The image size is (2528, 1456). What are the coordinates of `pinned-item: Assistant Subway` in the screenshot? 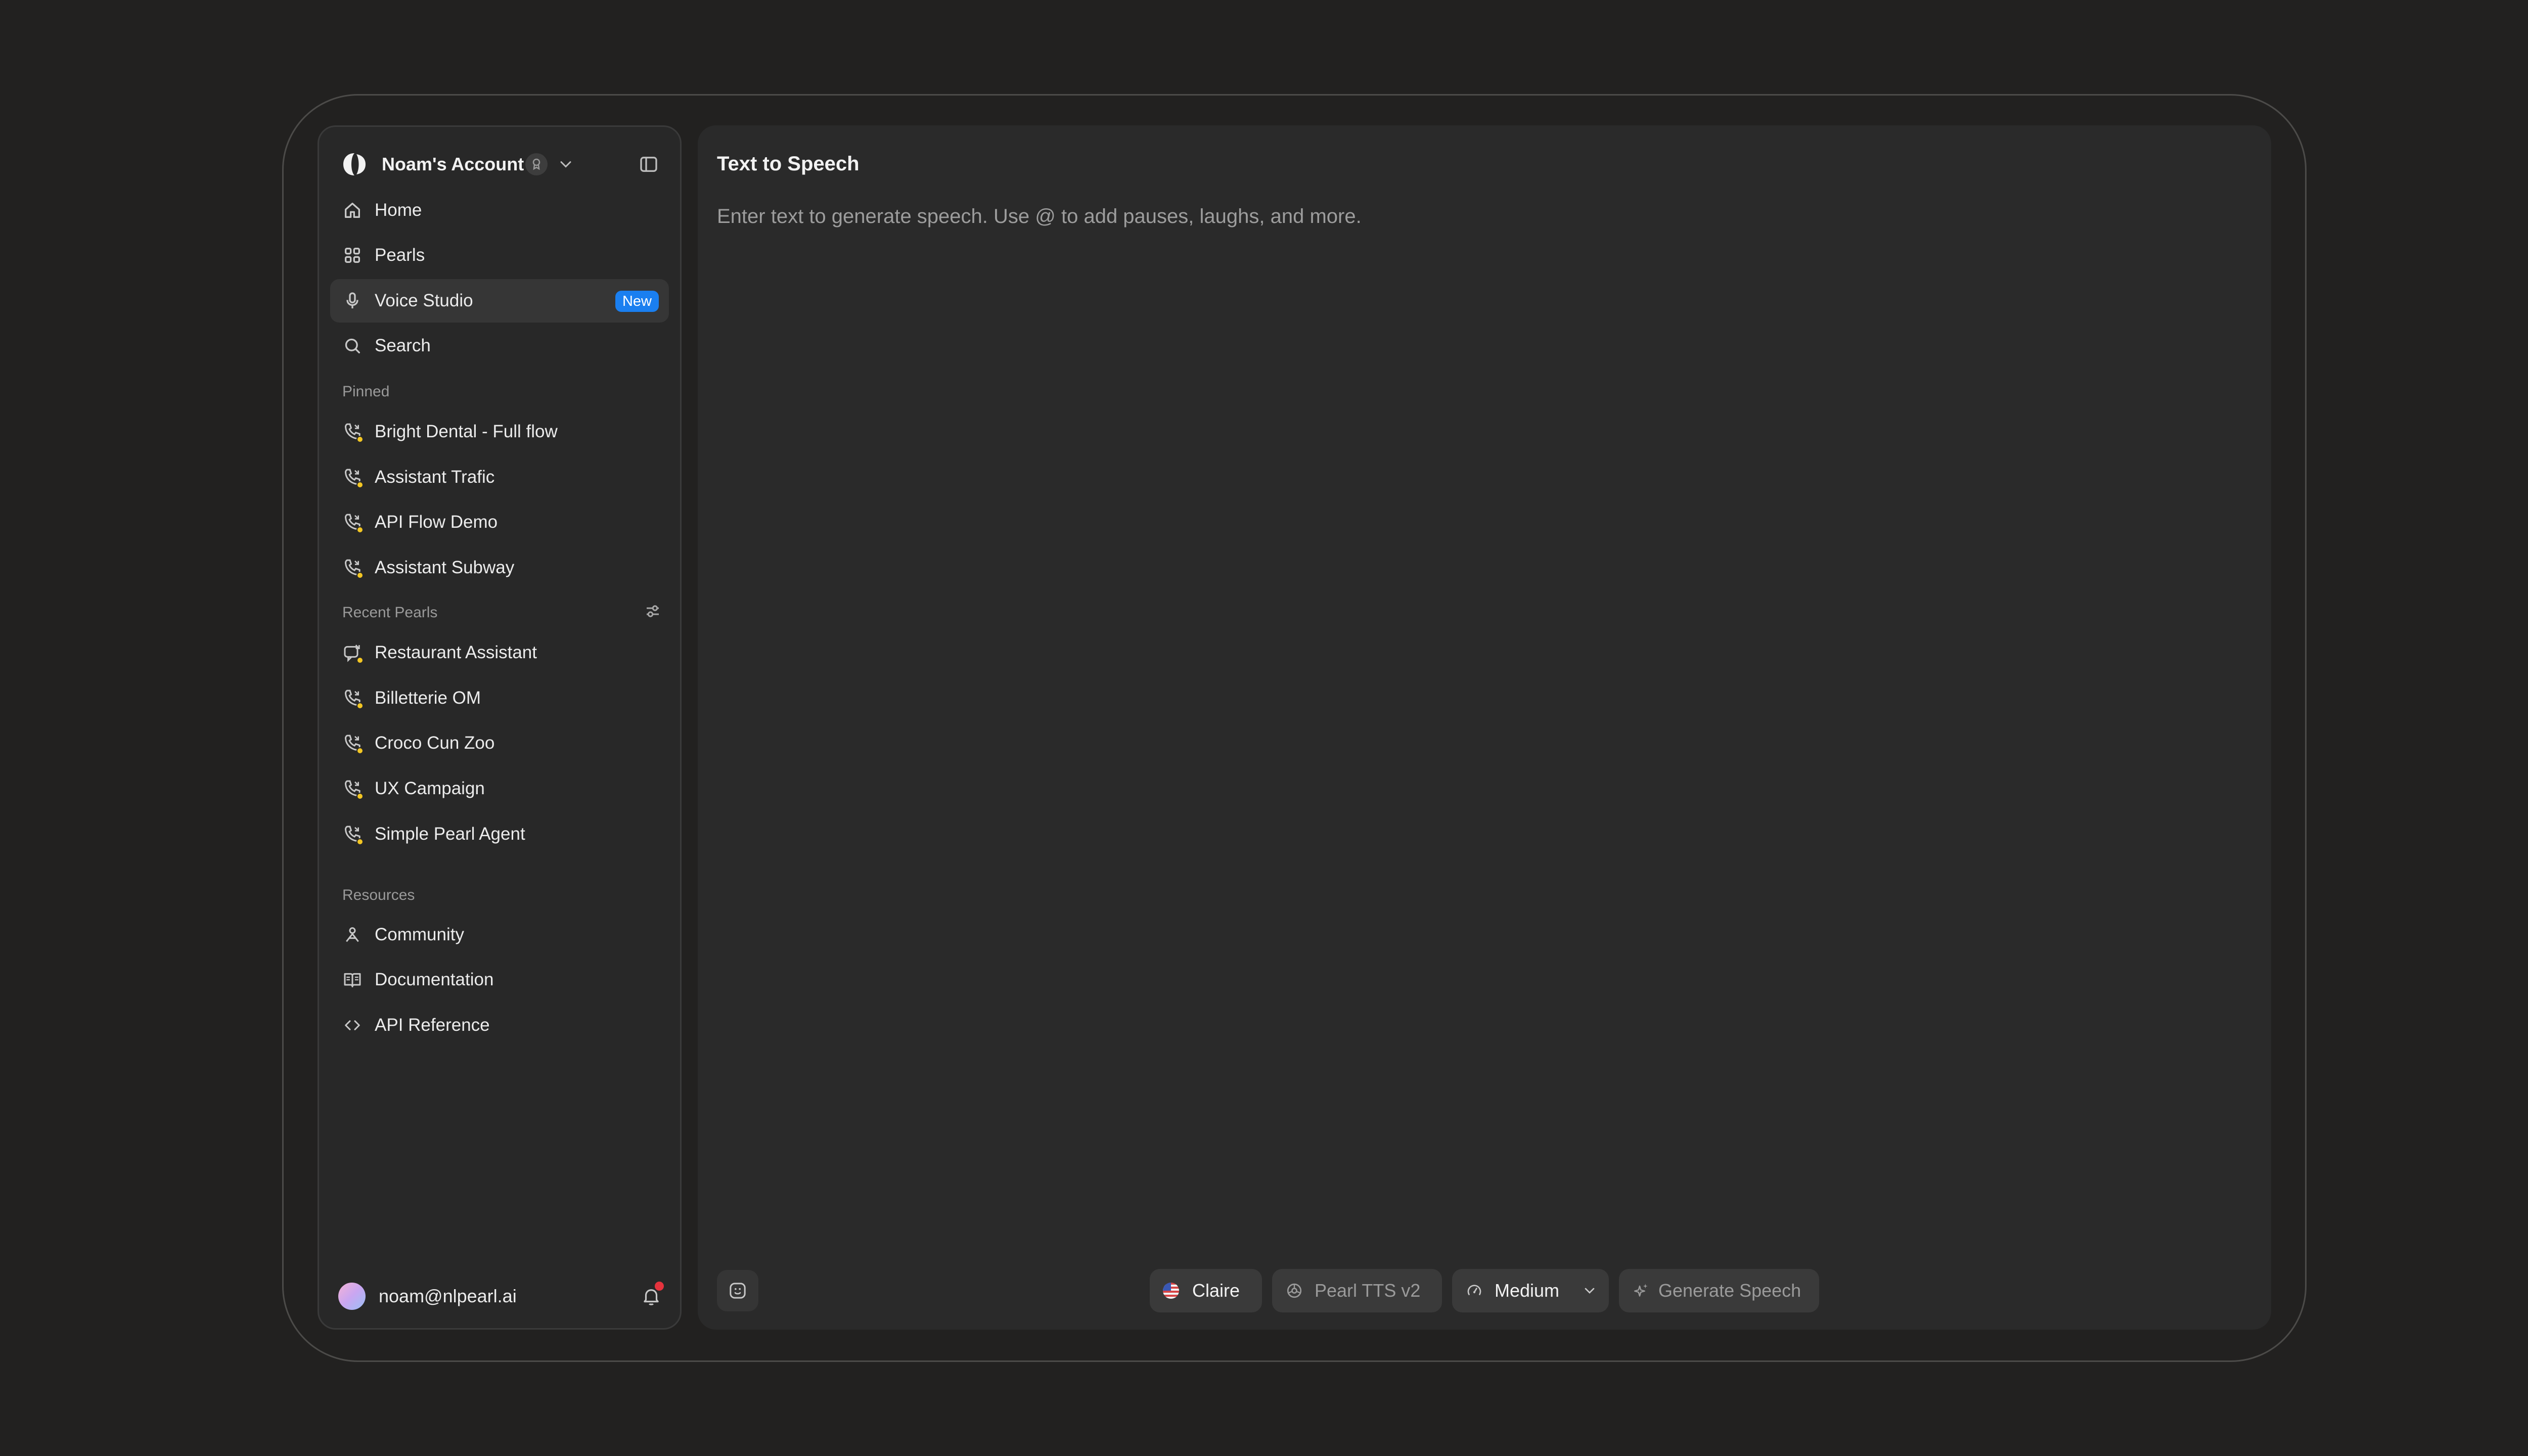 It's located at (500, 567).